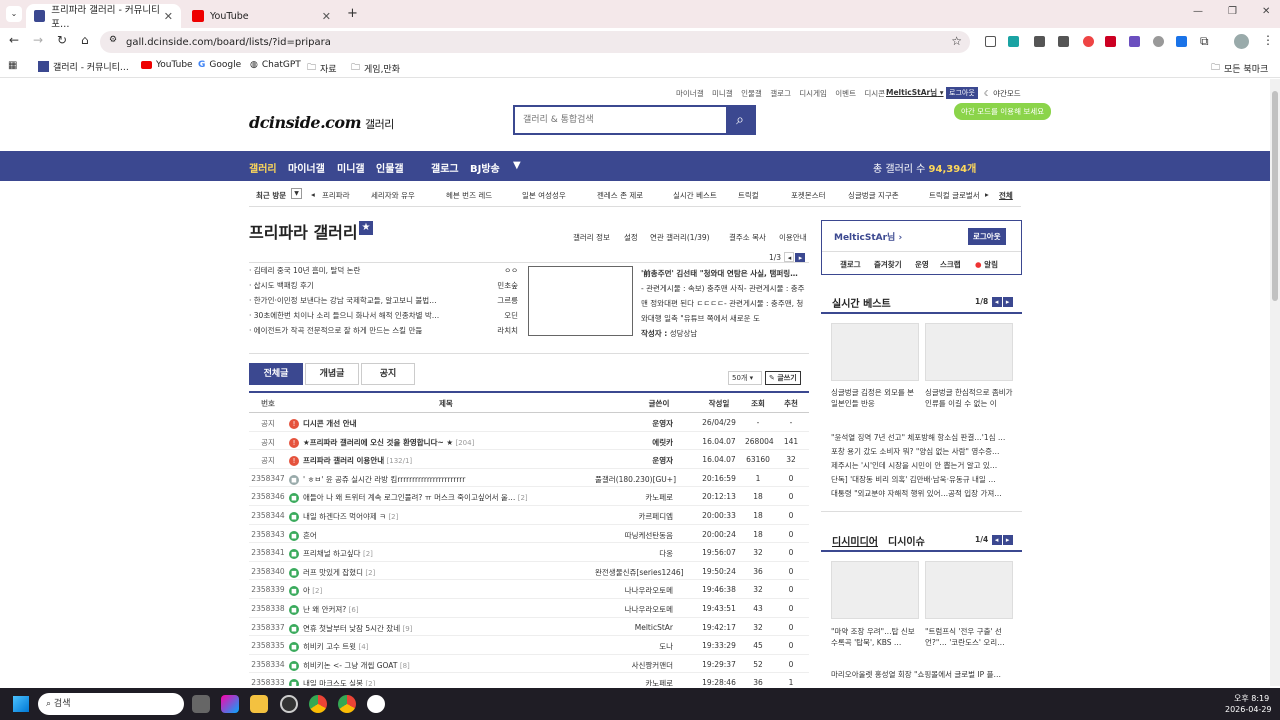 The height and width of the screenshot is (720, 1280). I want to click on task-view-icon, so click(201, 704).